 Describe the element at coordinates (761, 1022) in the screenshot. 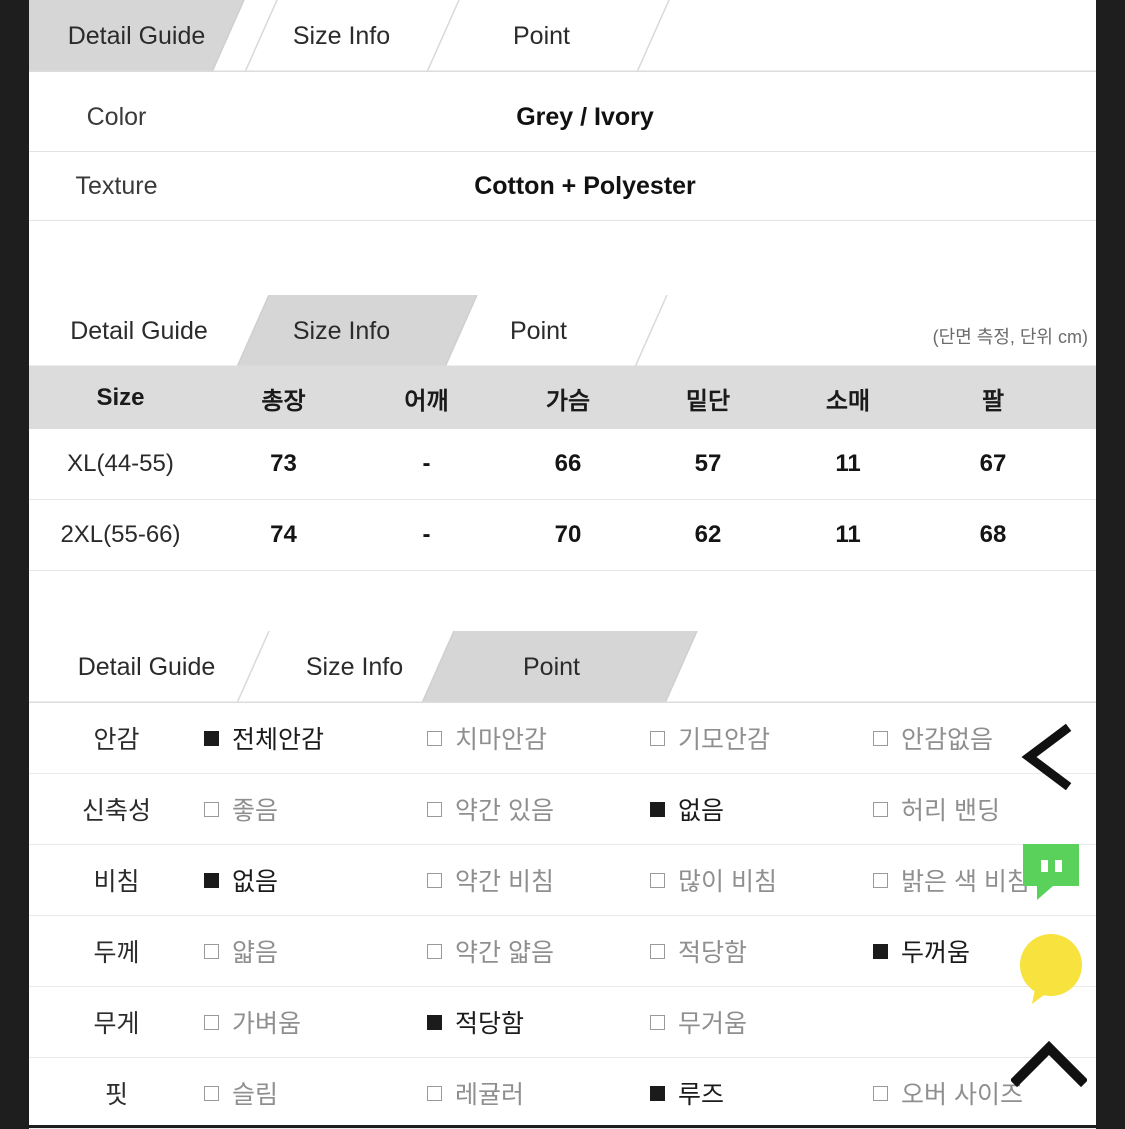

I see `point-option-4-2: 무거움` at that location.